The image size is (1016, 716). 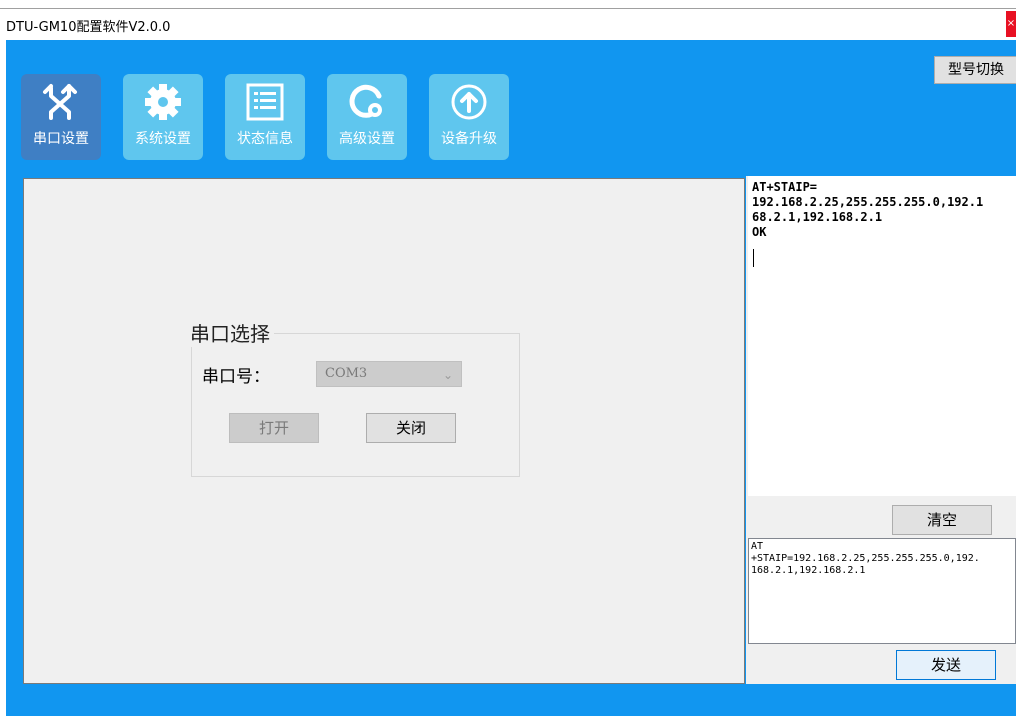 What do you see at coordinates (946, 665) in the screenshot?
I see `send-button: 发送` at bounding box center [946, 665].